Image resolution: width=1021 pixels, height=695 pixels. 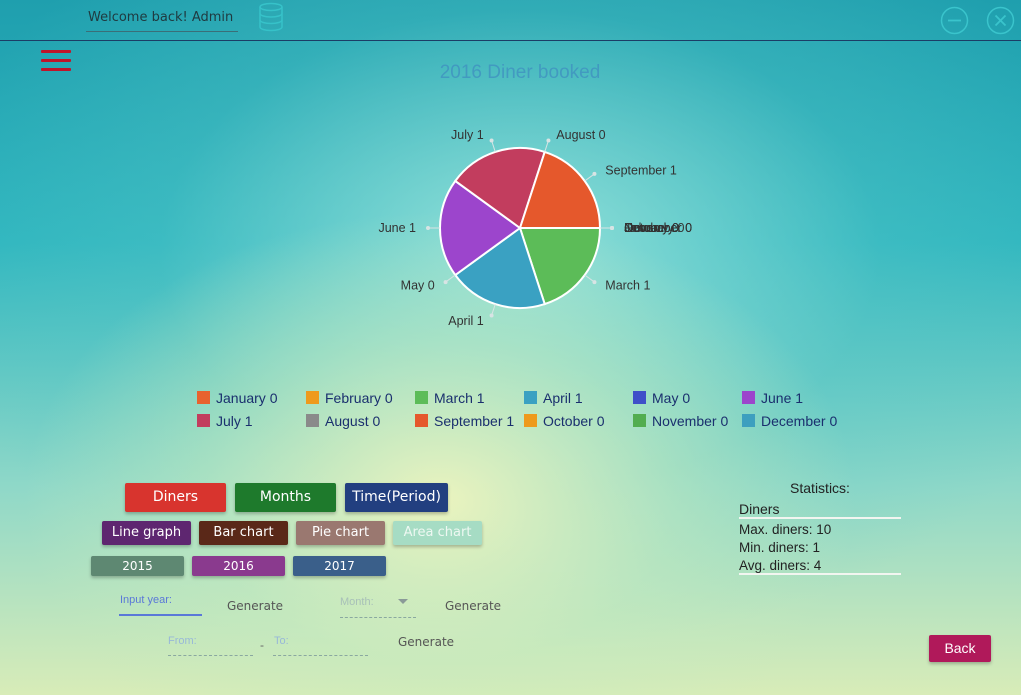 I want to click on legend-item-november: November 0, so click(x=687, y=420).